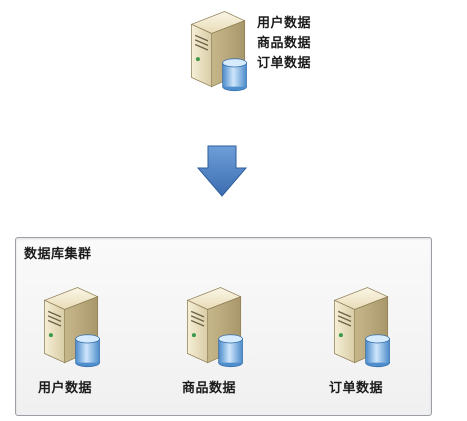 The height and width of the screenshot is (421, 467). What do you see at coordinates (222, 173) in the screenshot?
I see `arrow-down-icon` at bounding box center [222, 173].